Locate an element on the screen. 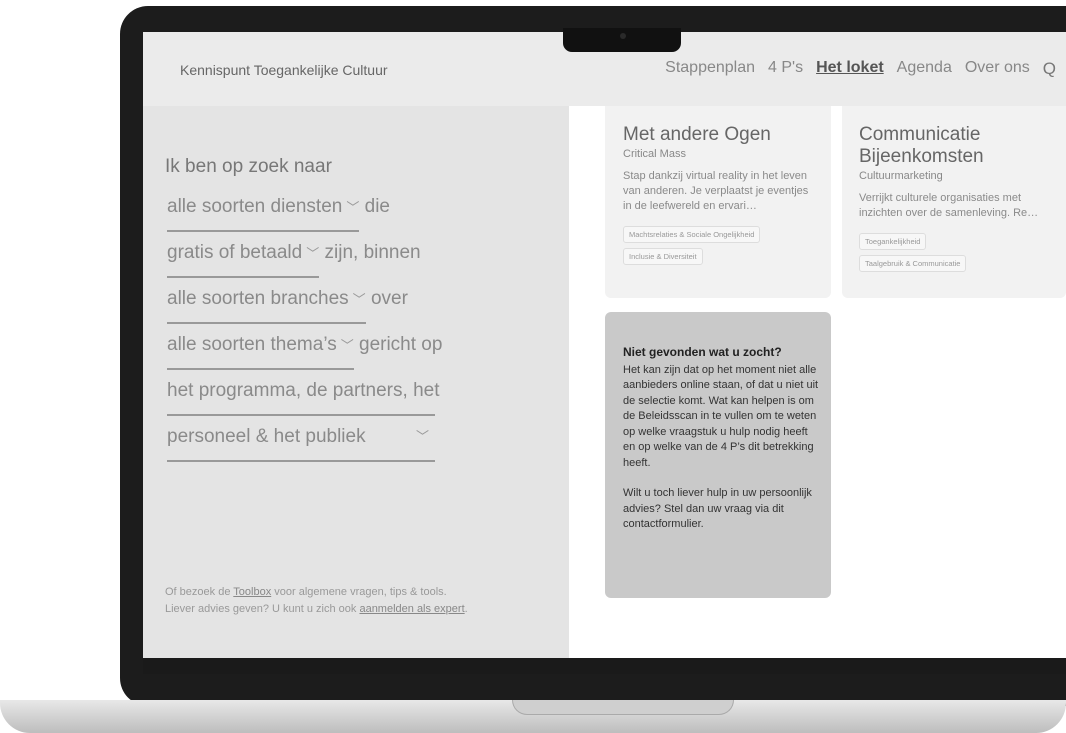  nav-link-agenda: Agenda is located at coordinates (924, 69).